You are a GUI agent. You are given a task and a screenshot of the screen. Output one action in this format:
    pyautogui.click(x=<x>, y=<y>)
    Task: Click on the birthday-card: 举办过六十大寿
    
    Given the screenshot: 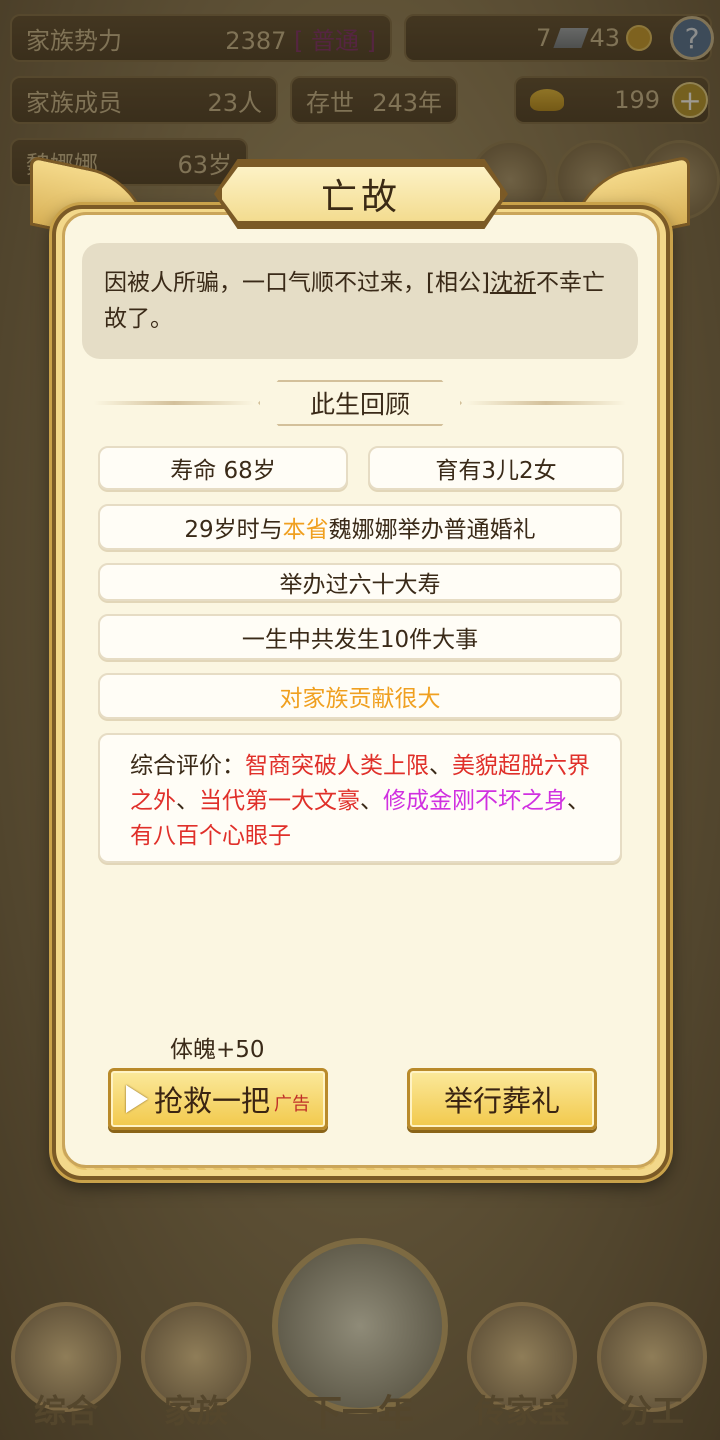 What is the action you would take?
    pyautogui.click(x=360, y=582)
    